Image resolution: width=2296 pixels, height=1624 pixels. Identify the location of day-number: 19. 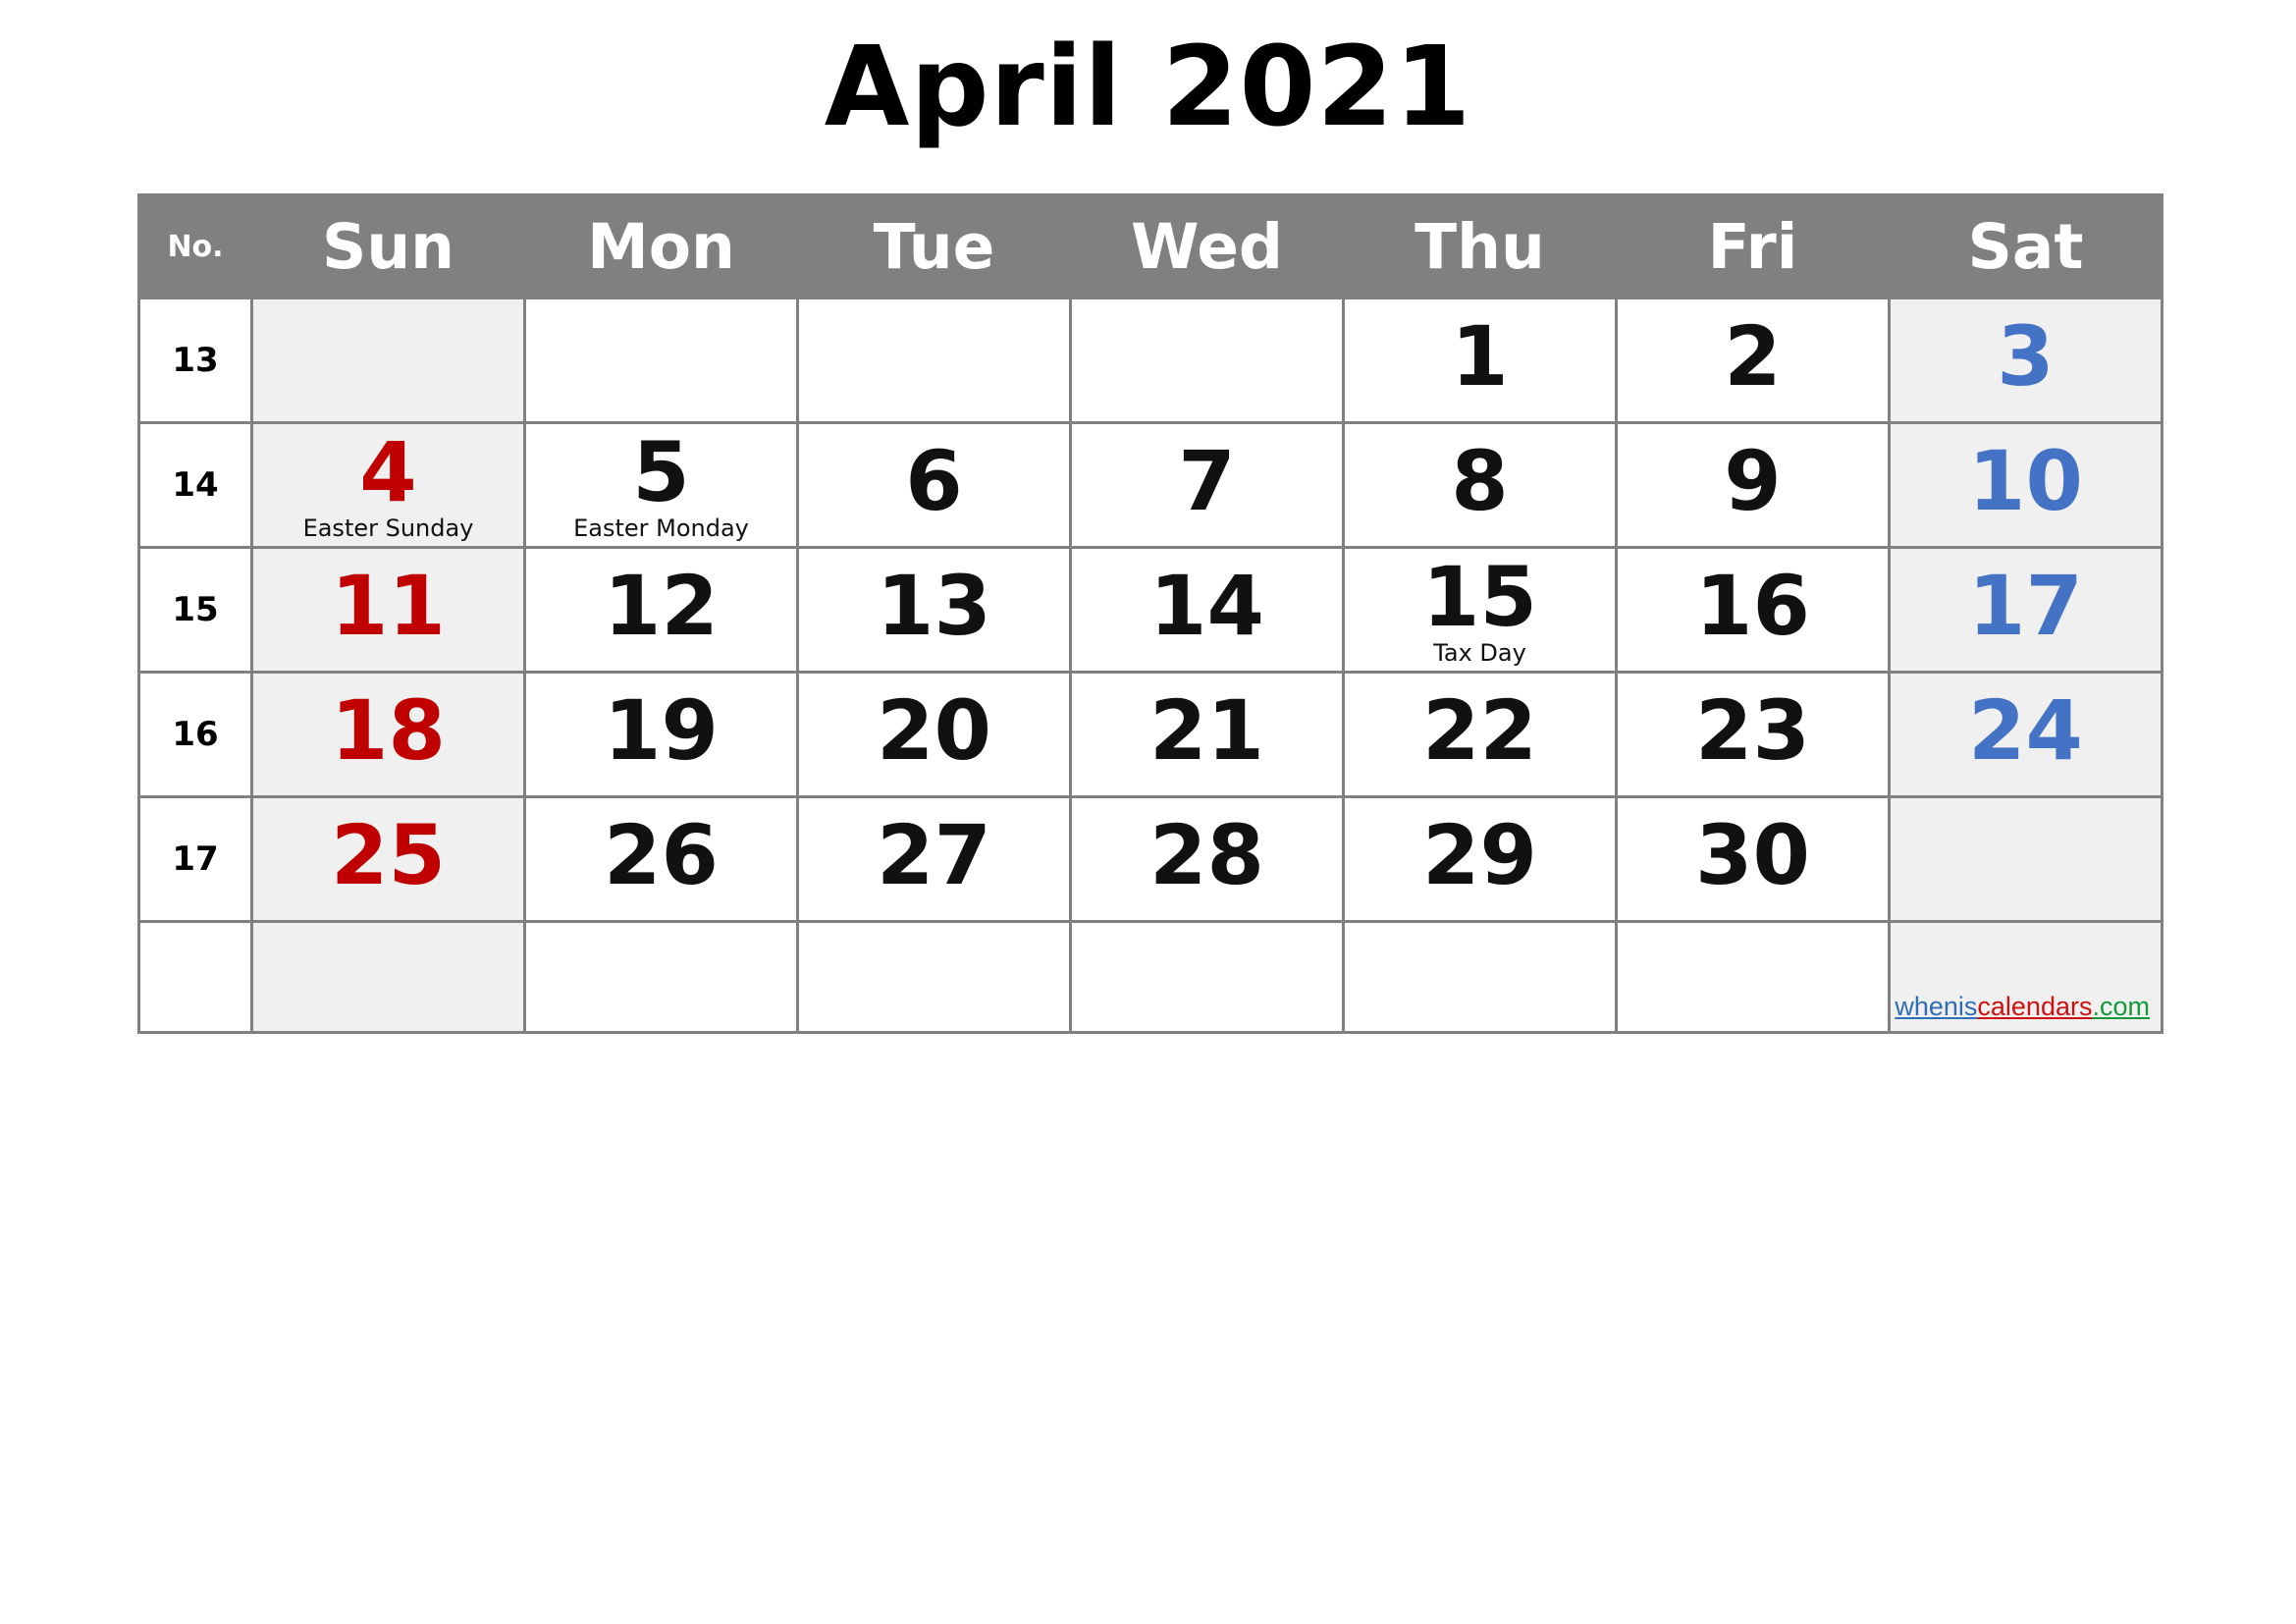
(661, 730).